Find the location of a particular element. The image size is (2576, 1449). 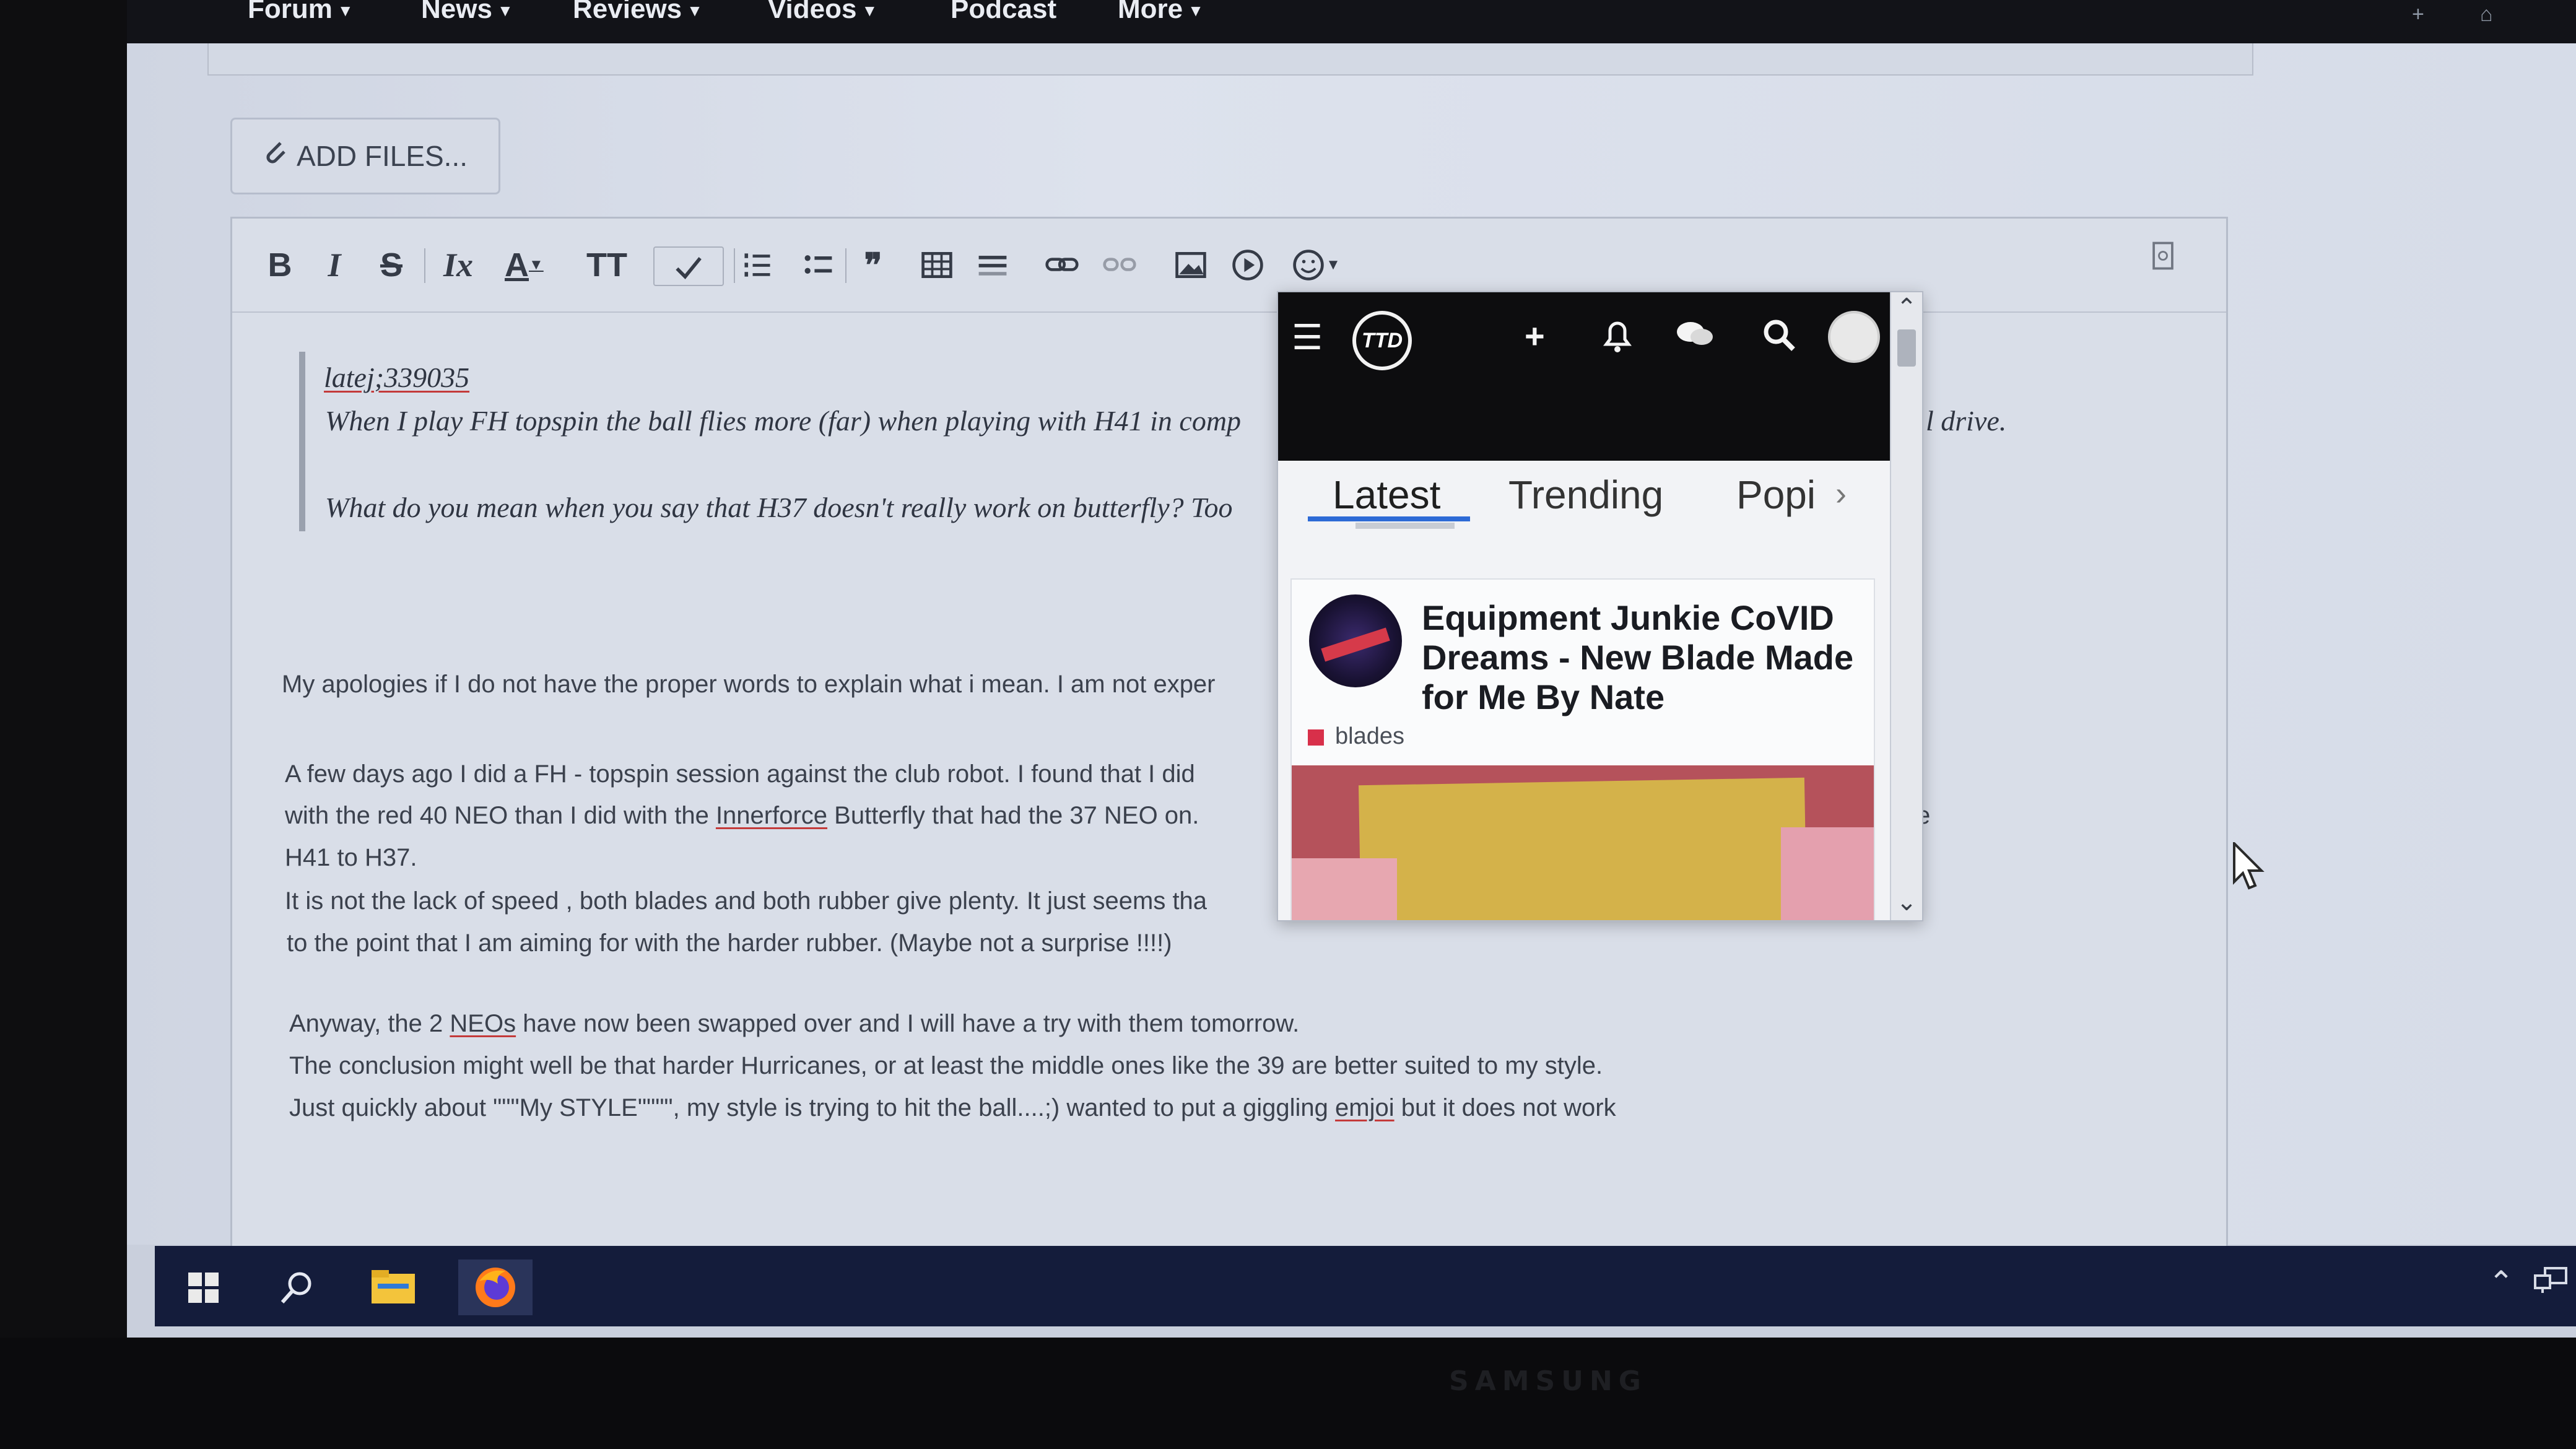

clear-format-button: Ix is located at coordinates (458, 265).